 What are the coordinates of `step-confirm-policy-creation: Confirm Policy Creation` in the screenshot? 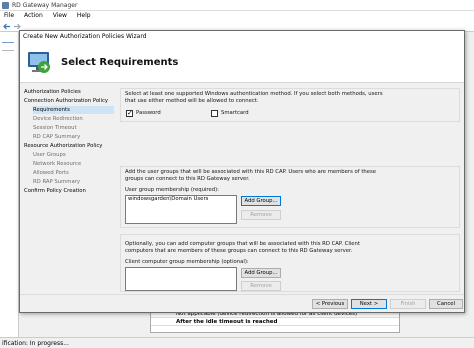 It's located at (69, 191).